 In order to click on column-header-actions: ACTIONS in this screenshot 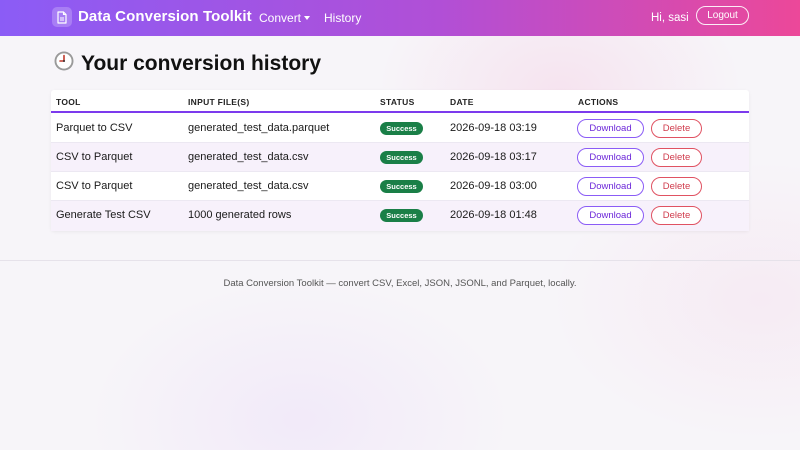, I will do `click(598, 102)`.